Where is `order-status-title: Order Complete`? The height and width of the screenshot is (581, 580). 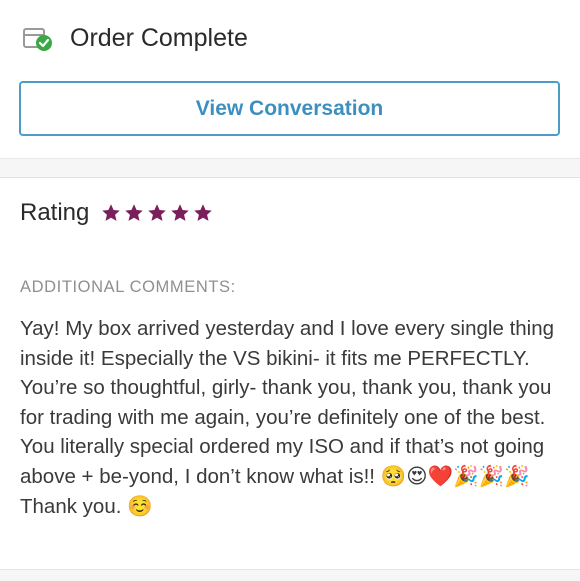
order-status-title: Order Complete is located at coordinates (159, 38).